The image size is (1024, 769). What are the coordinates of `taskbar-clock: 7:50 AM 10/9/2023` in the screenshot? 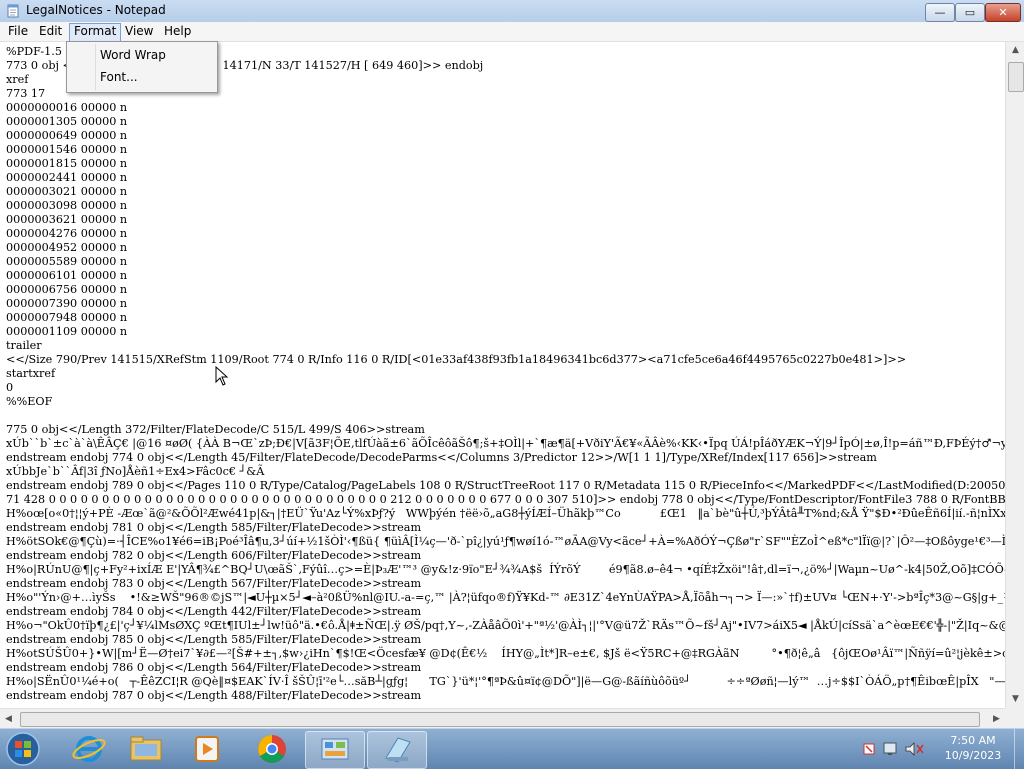 It's located at (973, 748).